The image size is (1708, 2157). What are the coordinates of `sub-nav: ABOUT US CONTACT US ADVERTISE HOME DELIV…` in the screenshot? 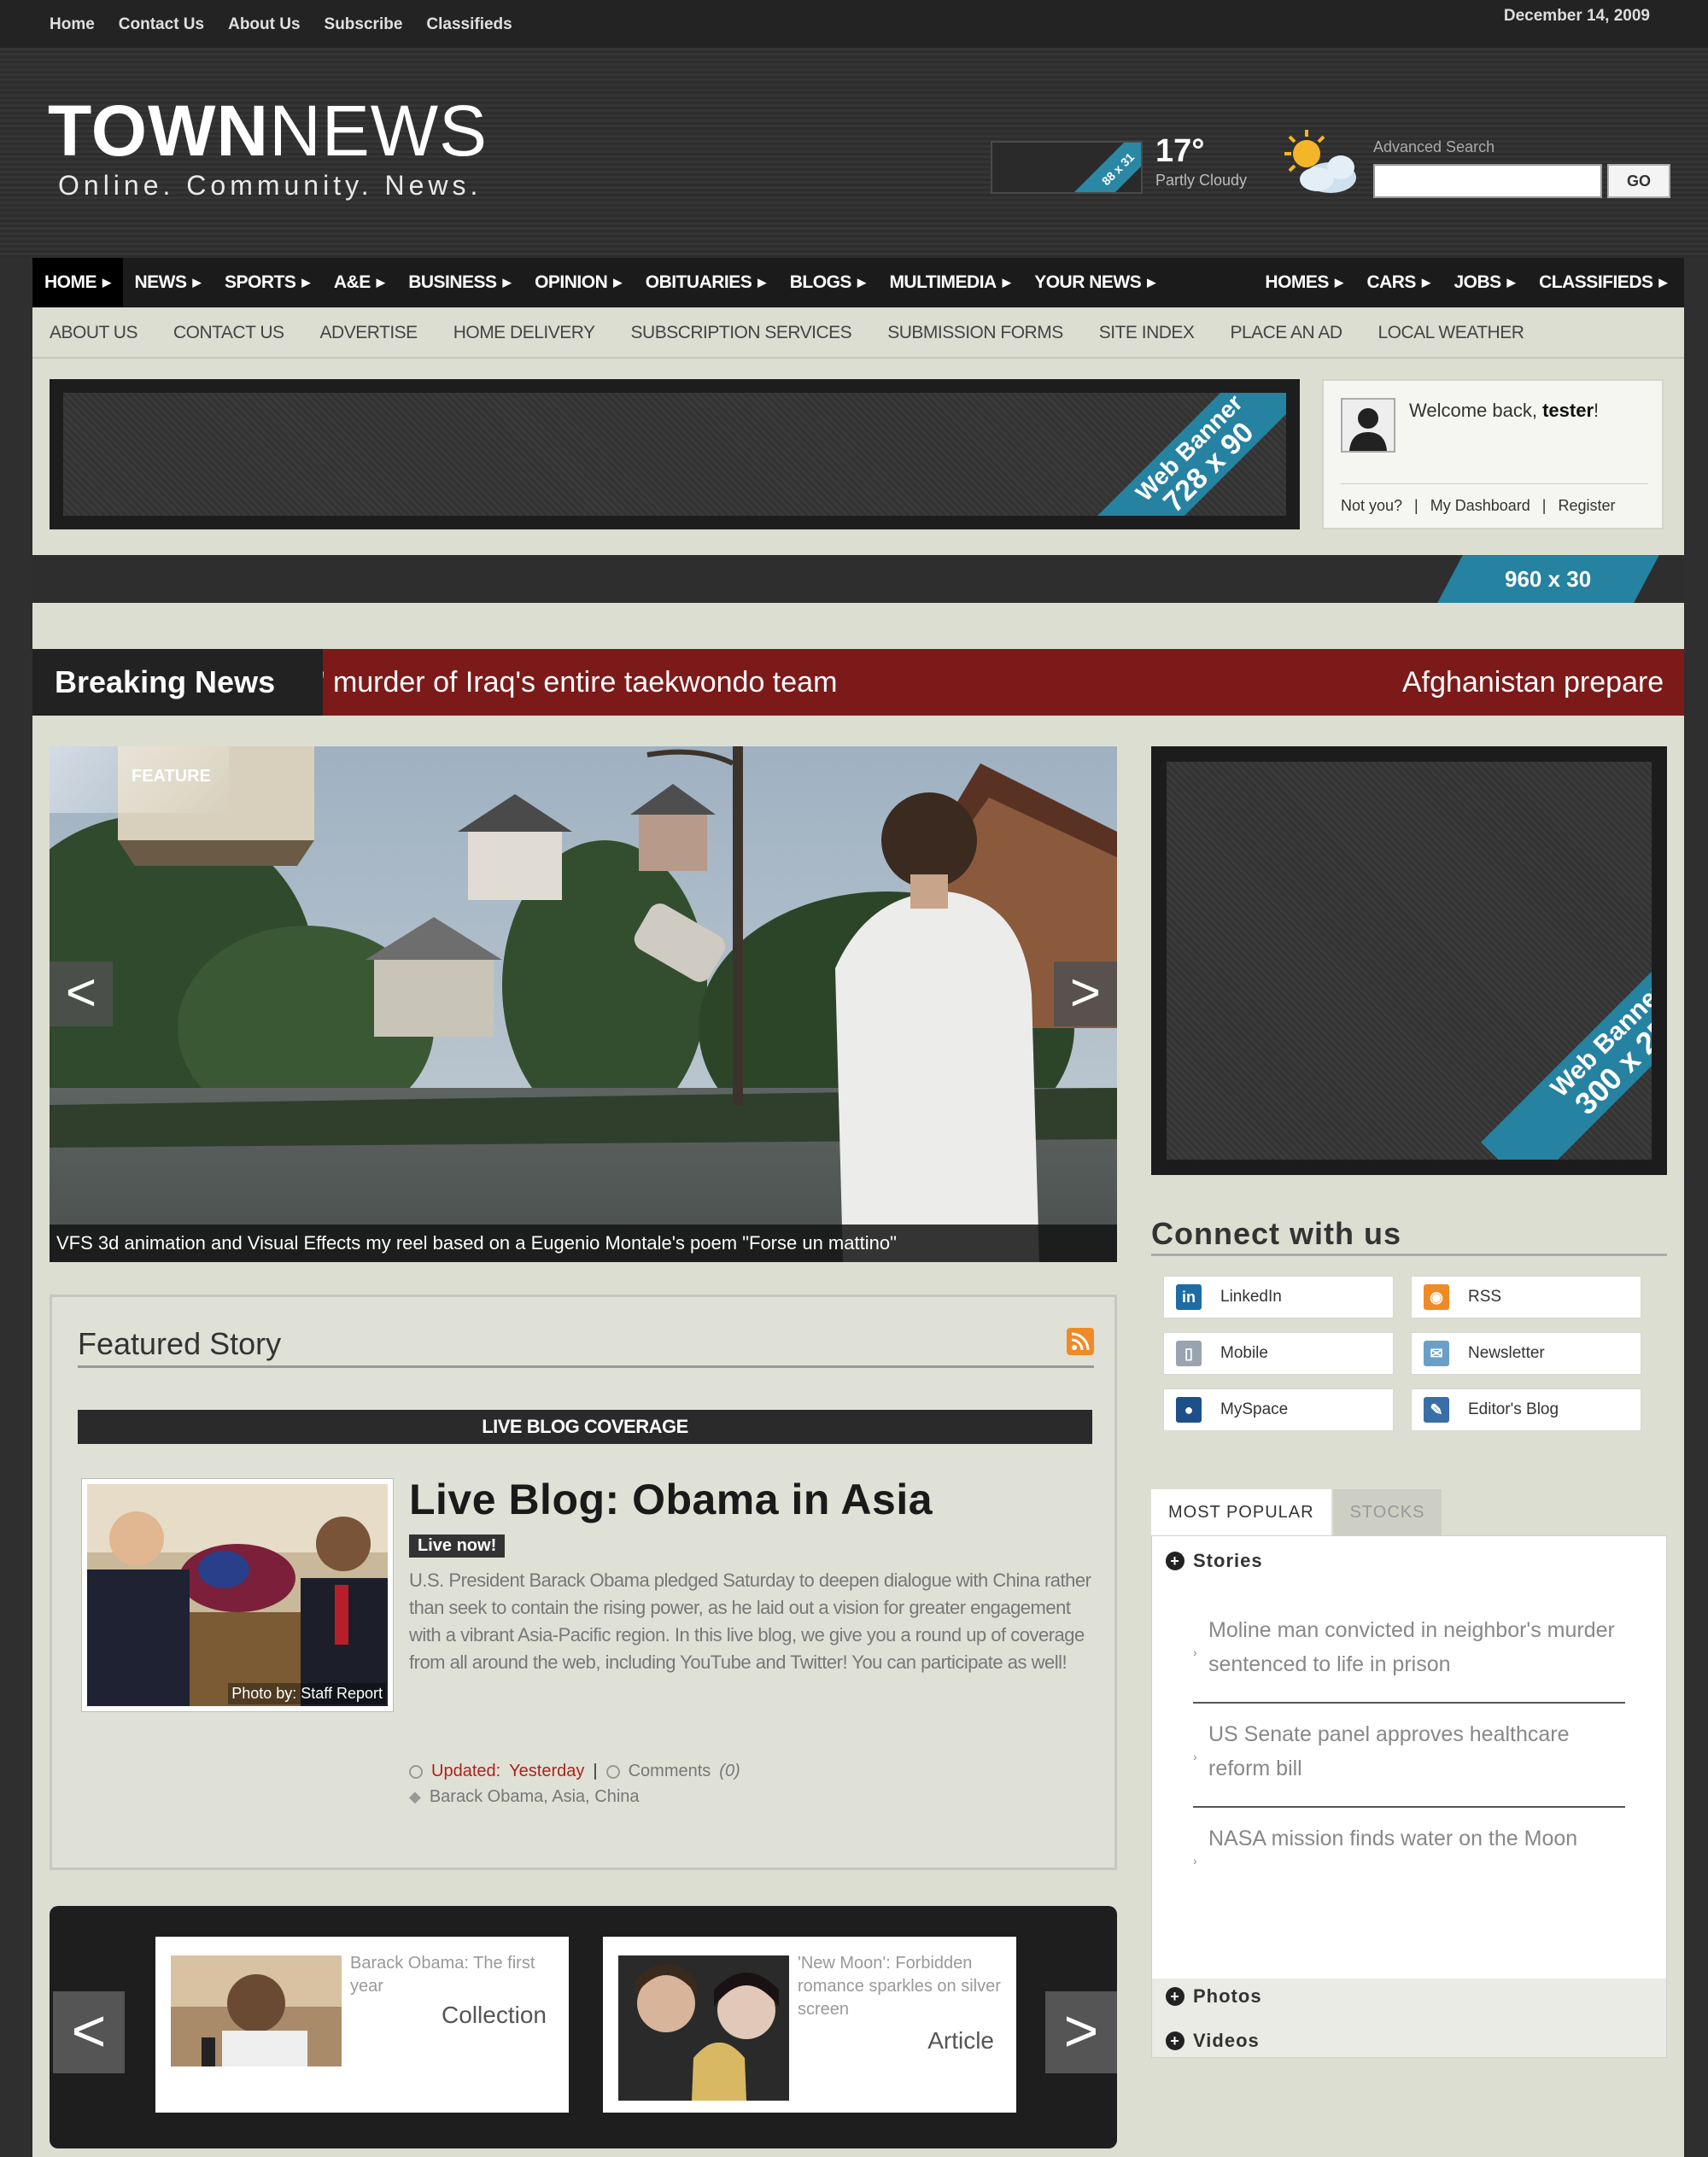 It's located at (787, 333).